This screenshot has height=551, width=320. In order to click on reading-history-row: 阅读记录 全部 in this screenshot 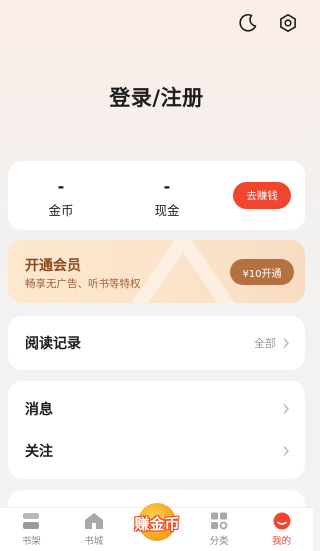, I will do `click(156, 343)`.